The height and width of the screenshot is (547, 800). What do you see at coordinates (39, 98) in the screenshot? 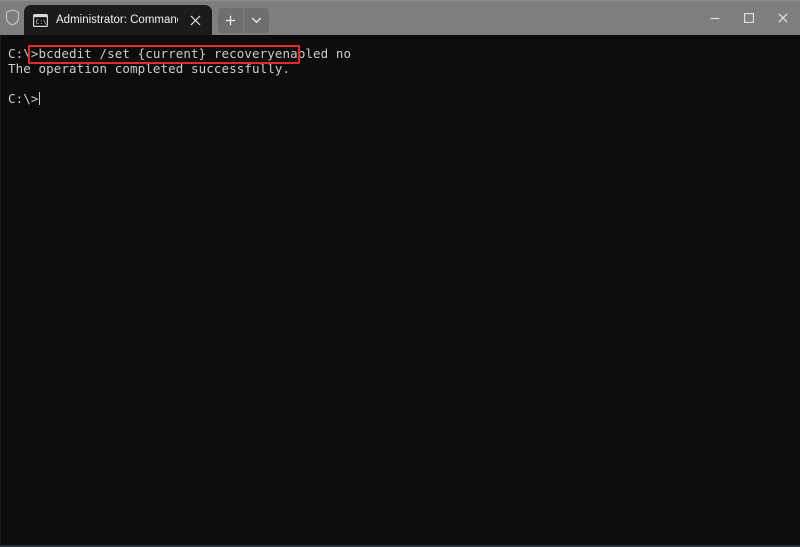
I see `terminal-cursor` at bounding box center [39, 98].